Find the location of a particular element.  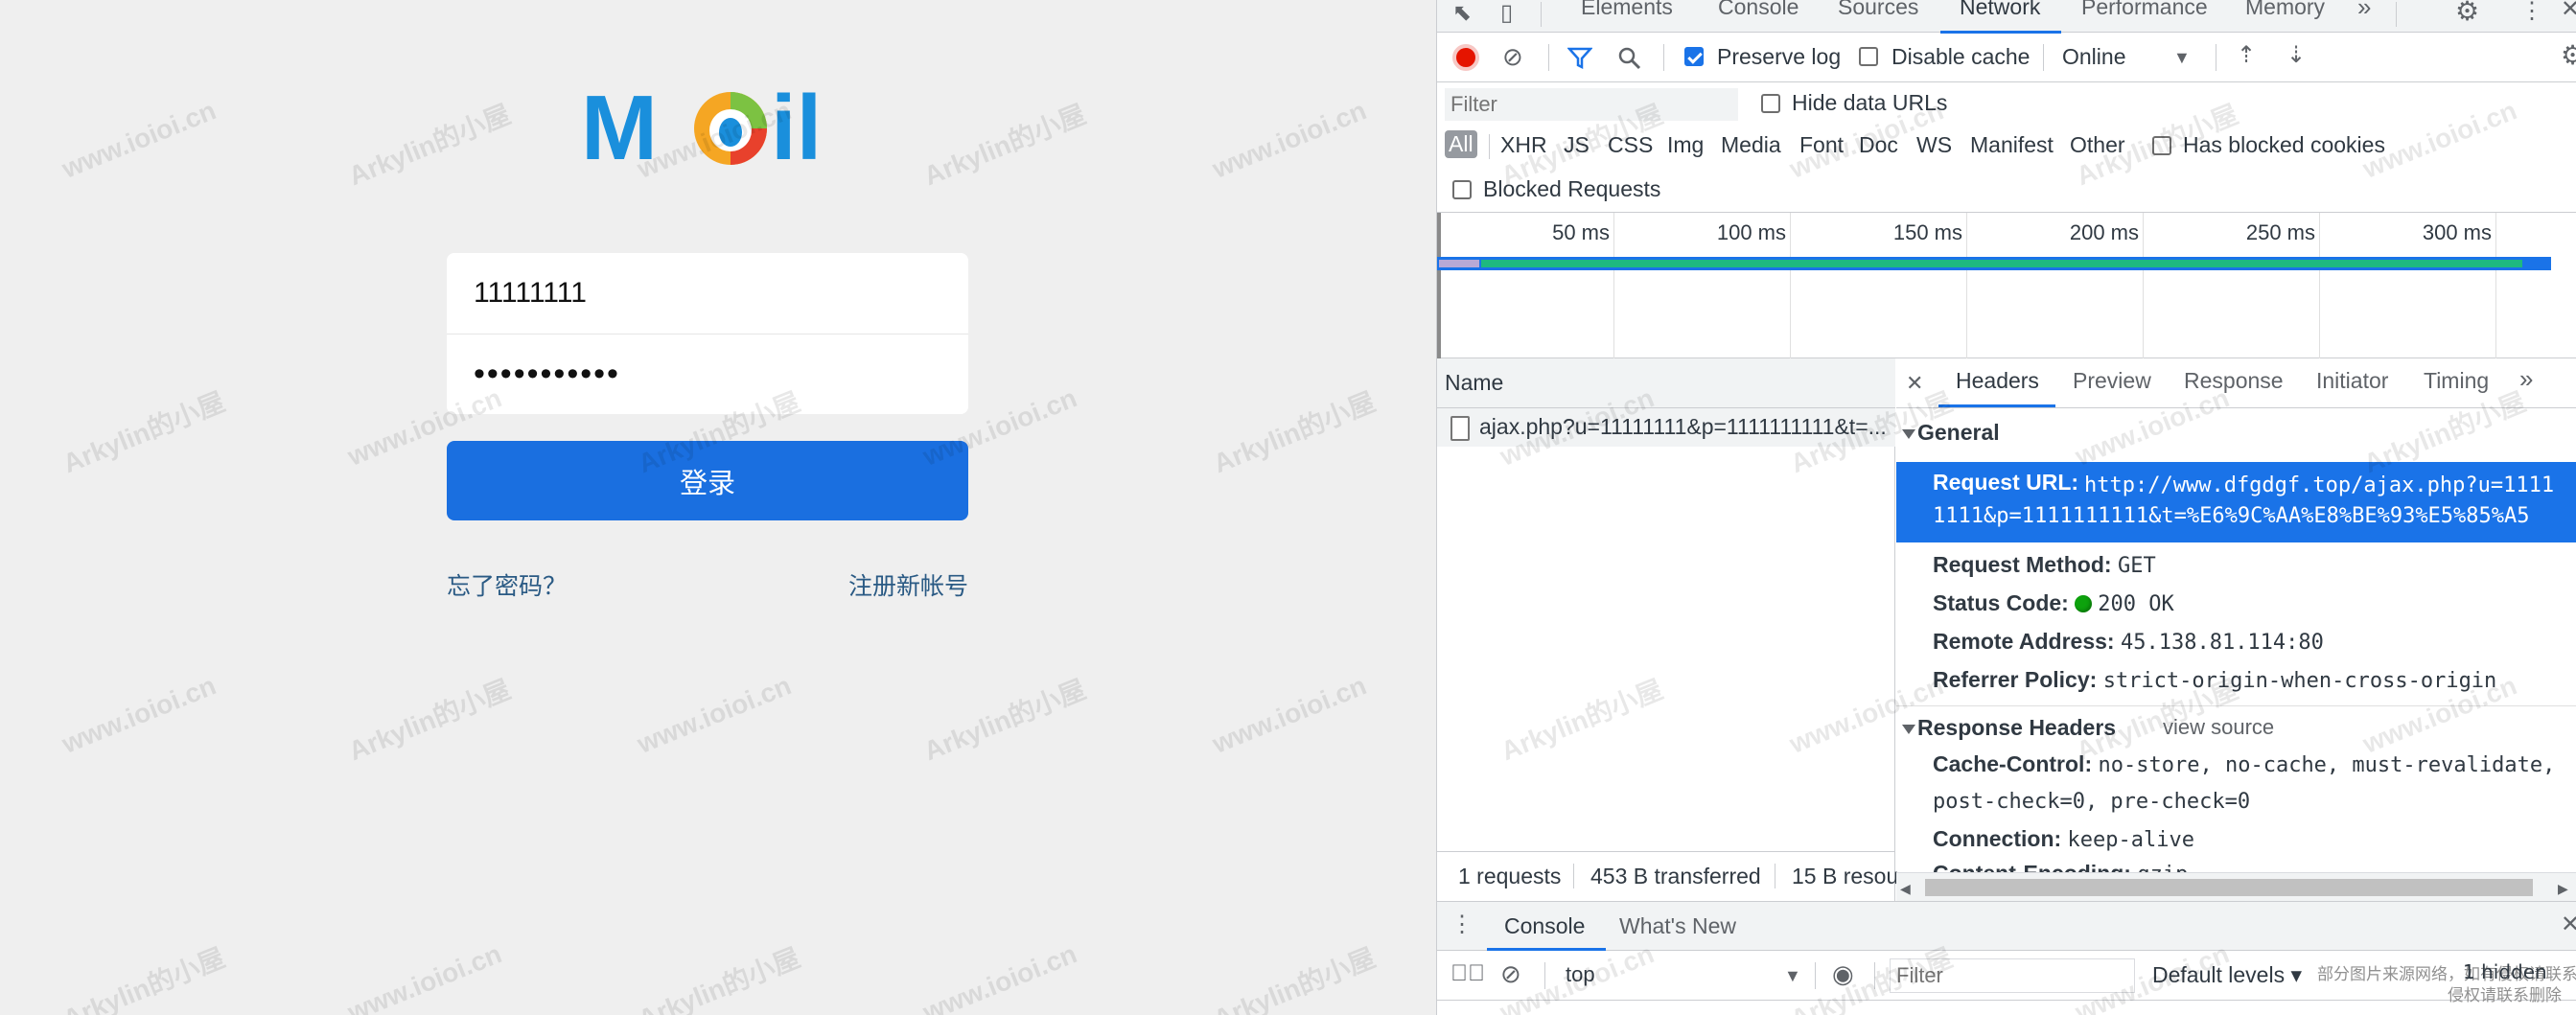

blocked-requests-label: Blocked Requests is located at coordinates (1572, 188).